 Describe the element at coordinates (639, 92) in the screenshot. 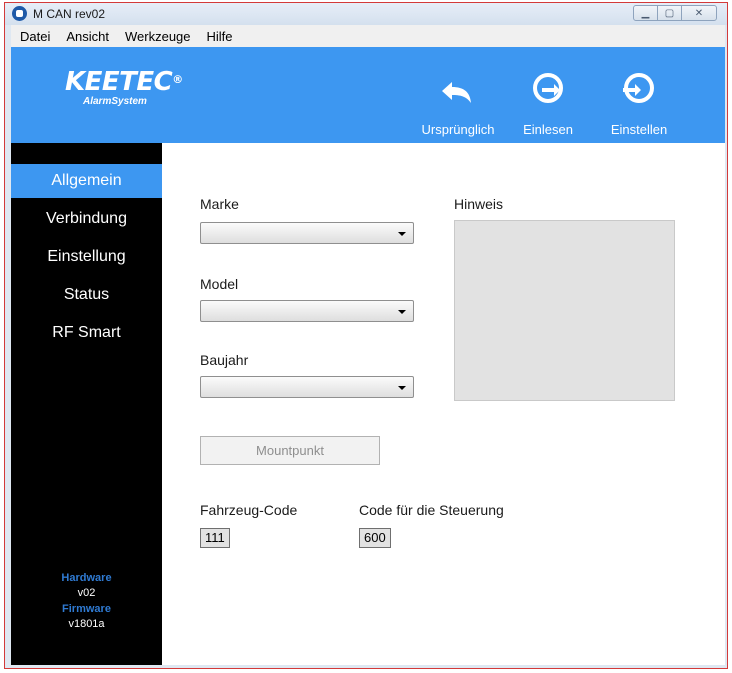

I see `write-in-icon` at that location.